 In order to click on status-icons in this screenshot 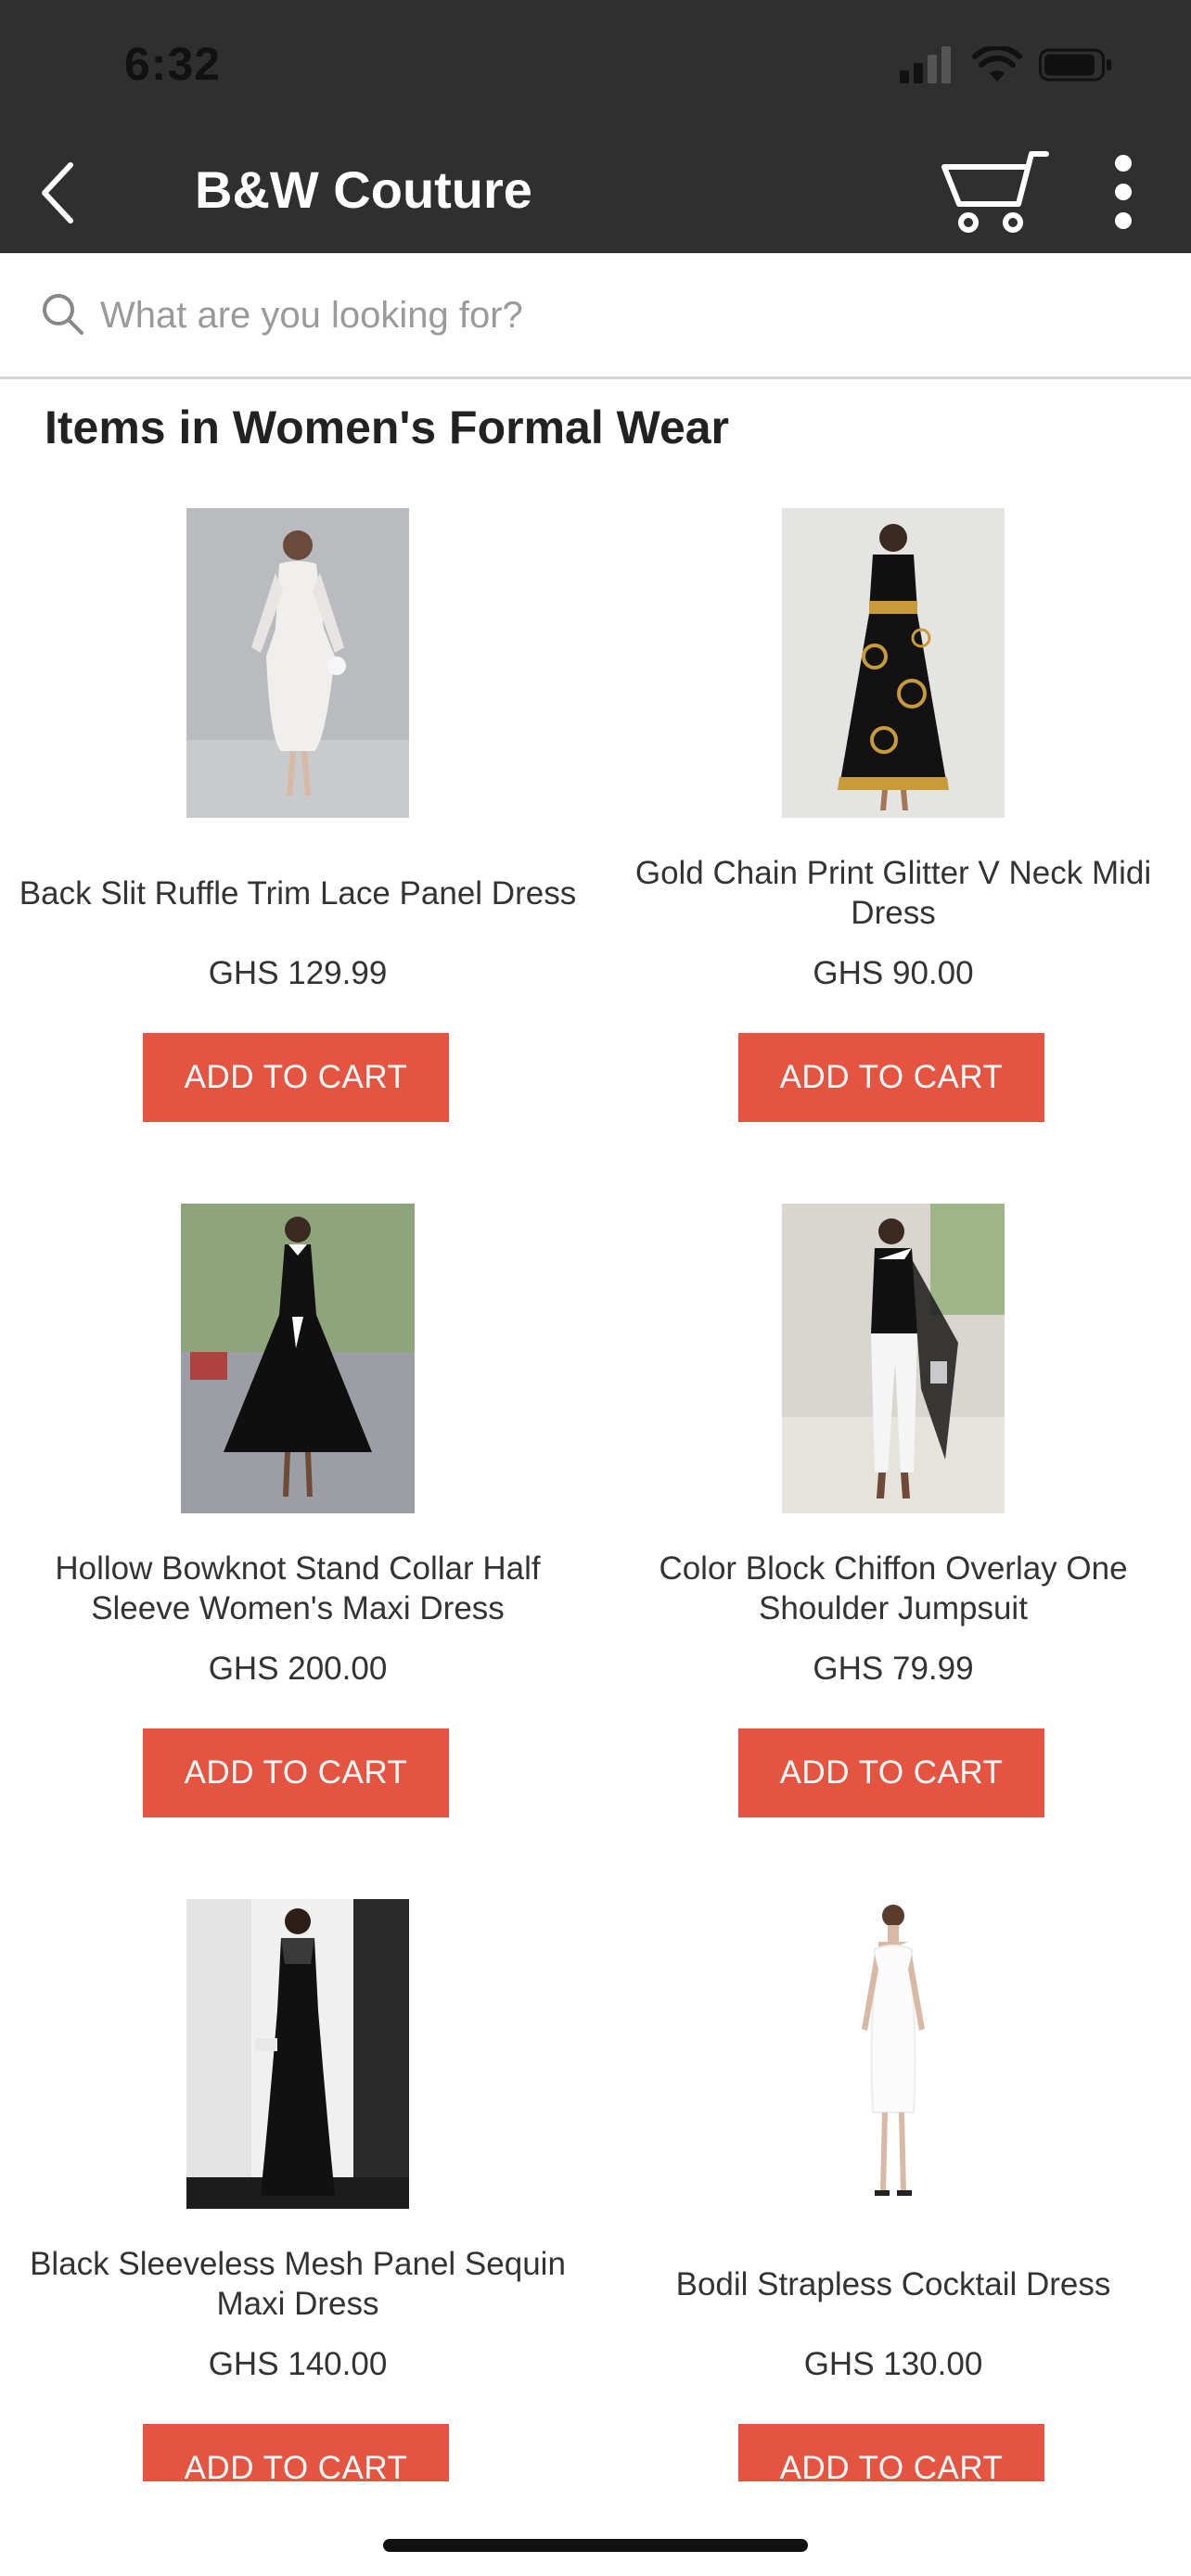, I will do `click(1011, 66)`.